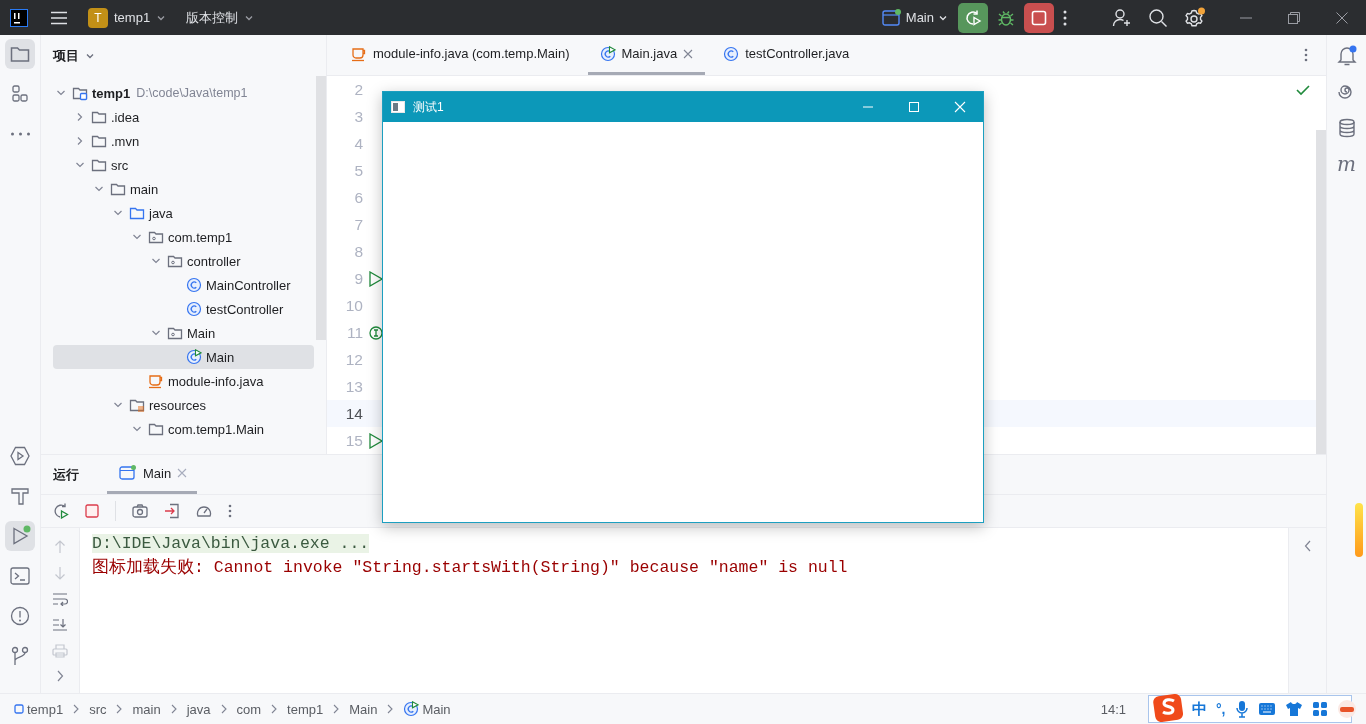 The image size is (1366, 724). I want to click on run-config-selector: Main, so click(914, 17).